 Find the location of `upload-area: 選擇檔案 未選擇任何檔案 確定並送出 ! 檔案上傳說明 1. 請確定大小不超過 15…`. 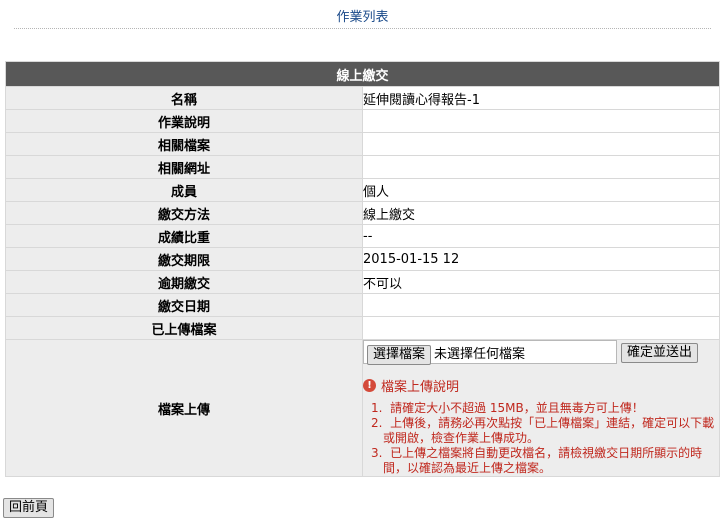

upload-area: 選擇檔案 未選擇任何檔案 確定並送出 ! 檔案上傳說明 1. 請確定大小不超過 15… is located at coordinates (541, 408).